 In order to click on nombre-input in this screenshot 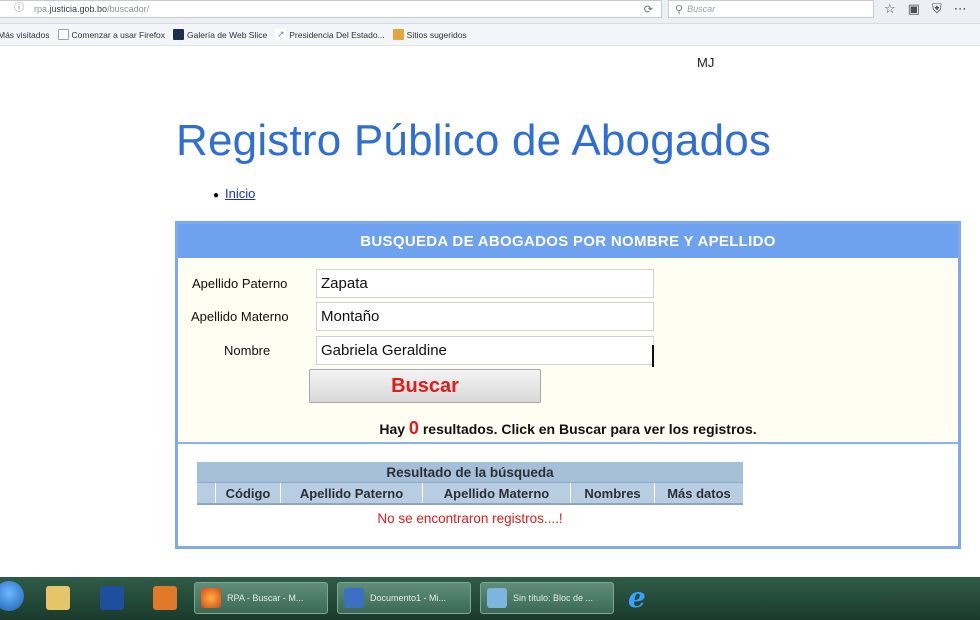, I will do `click(485, 350)`.